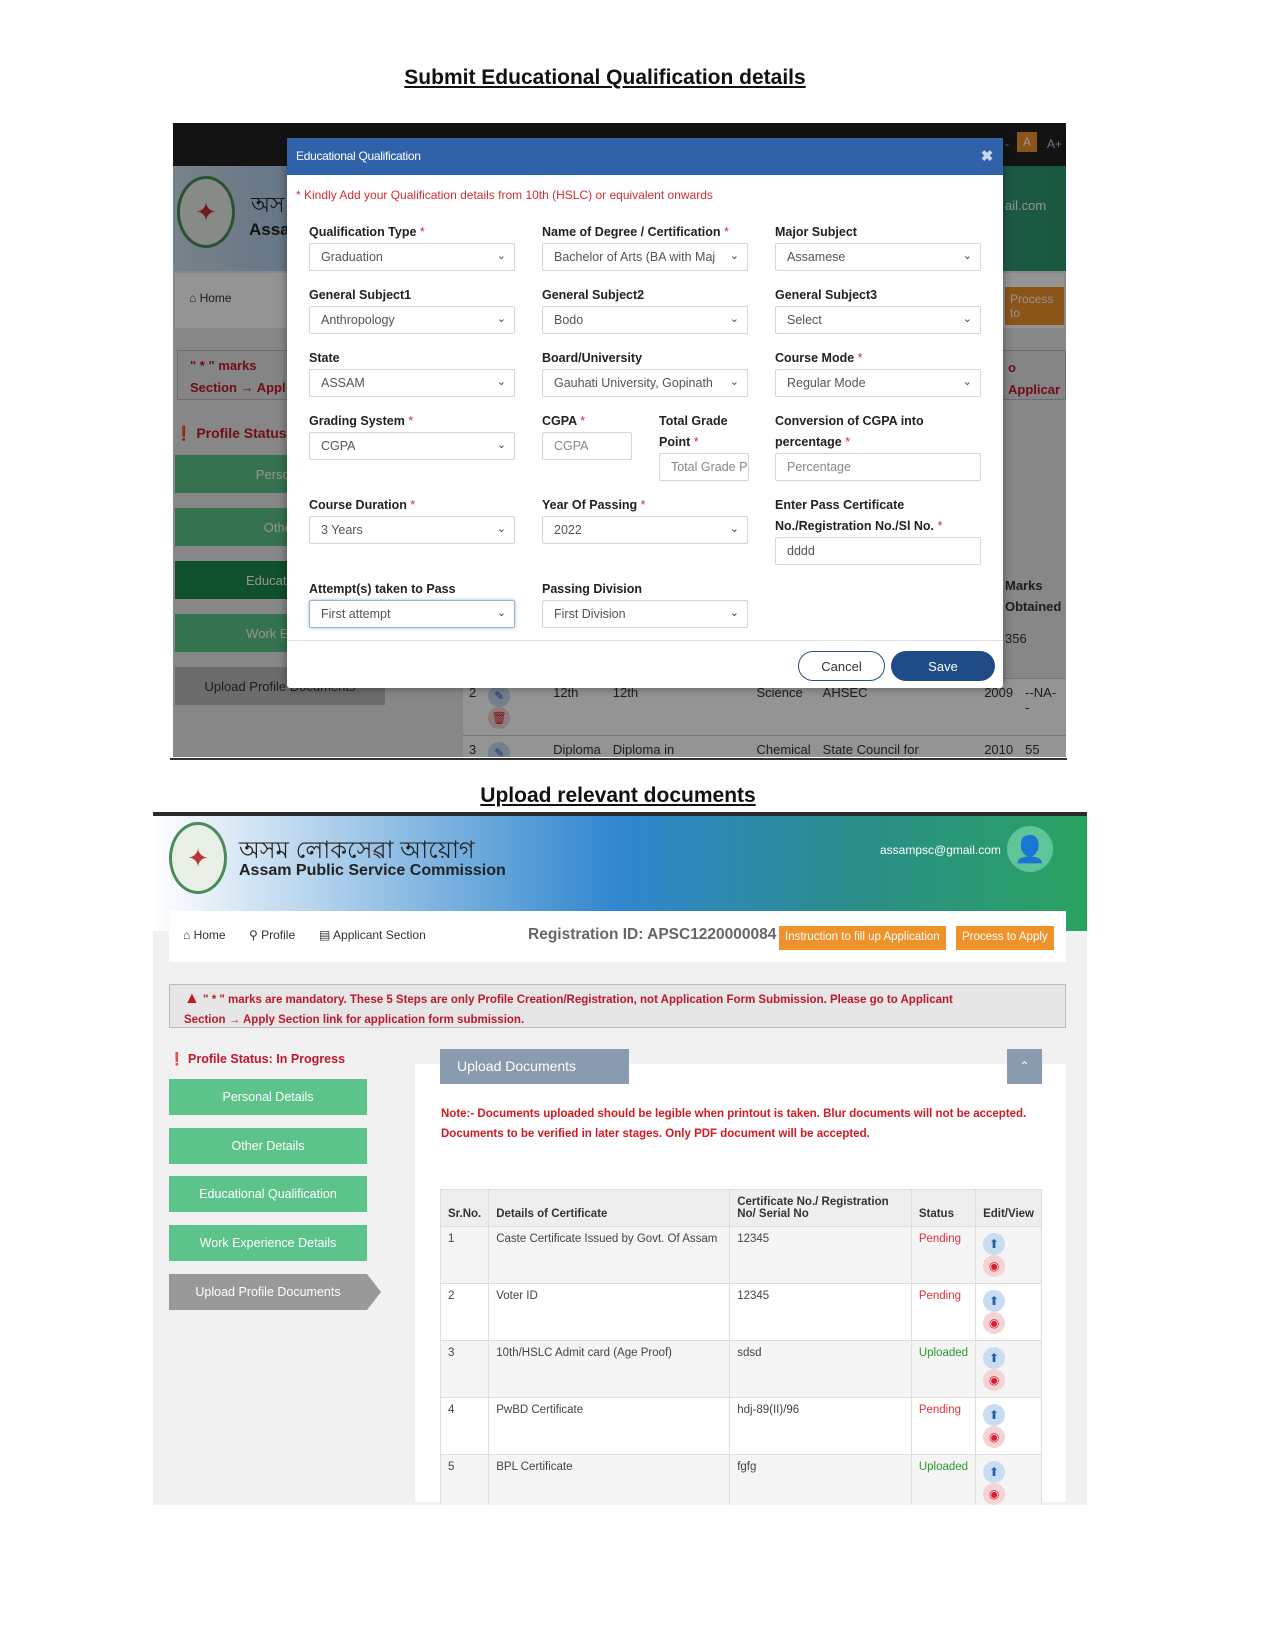  Describe the element at coordinates (534, 1066) in the screenshot. I see `panel-title: Upload Documents` at that location.